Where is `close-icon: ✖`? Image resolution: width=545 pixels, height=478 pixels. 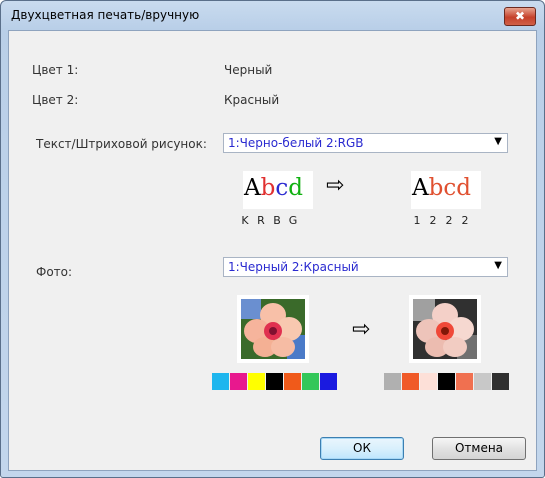 close-icon: ✖ is located at coordinates (520, 16).